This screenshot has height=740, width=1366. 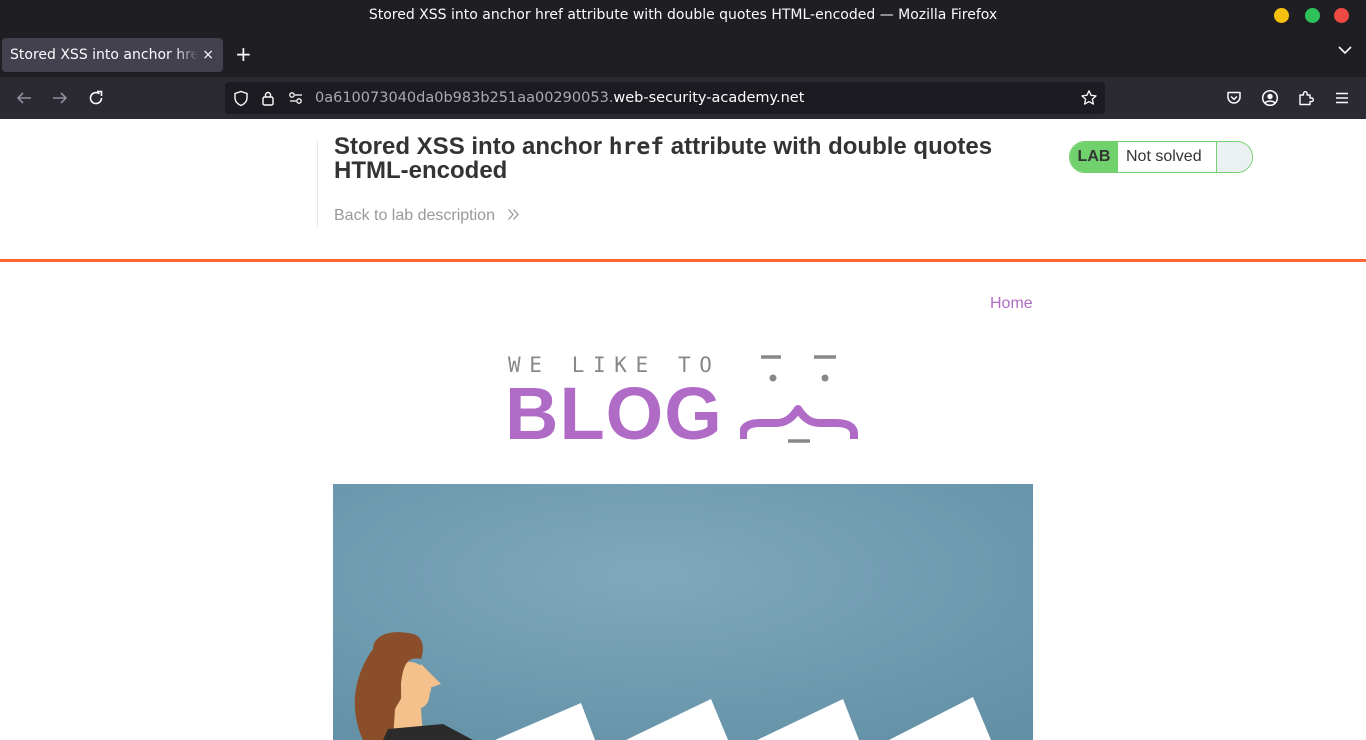 I want to click on blog-logo: WE LIKE TO BLOG, so click(x=685, y=401).